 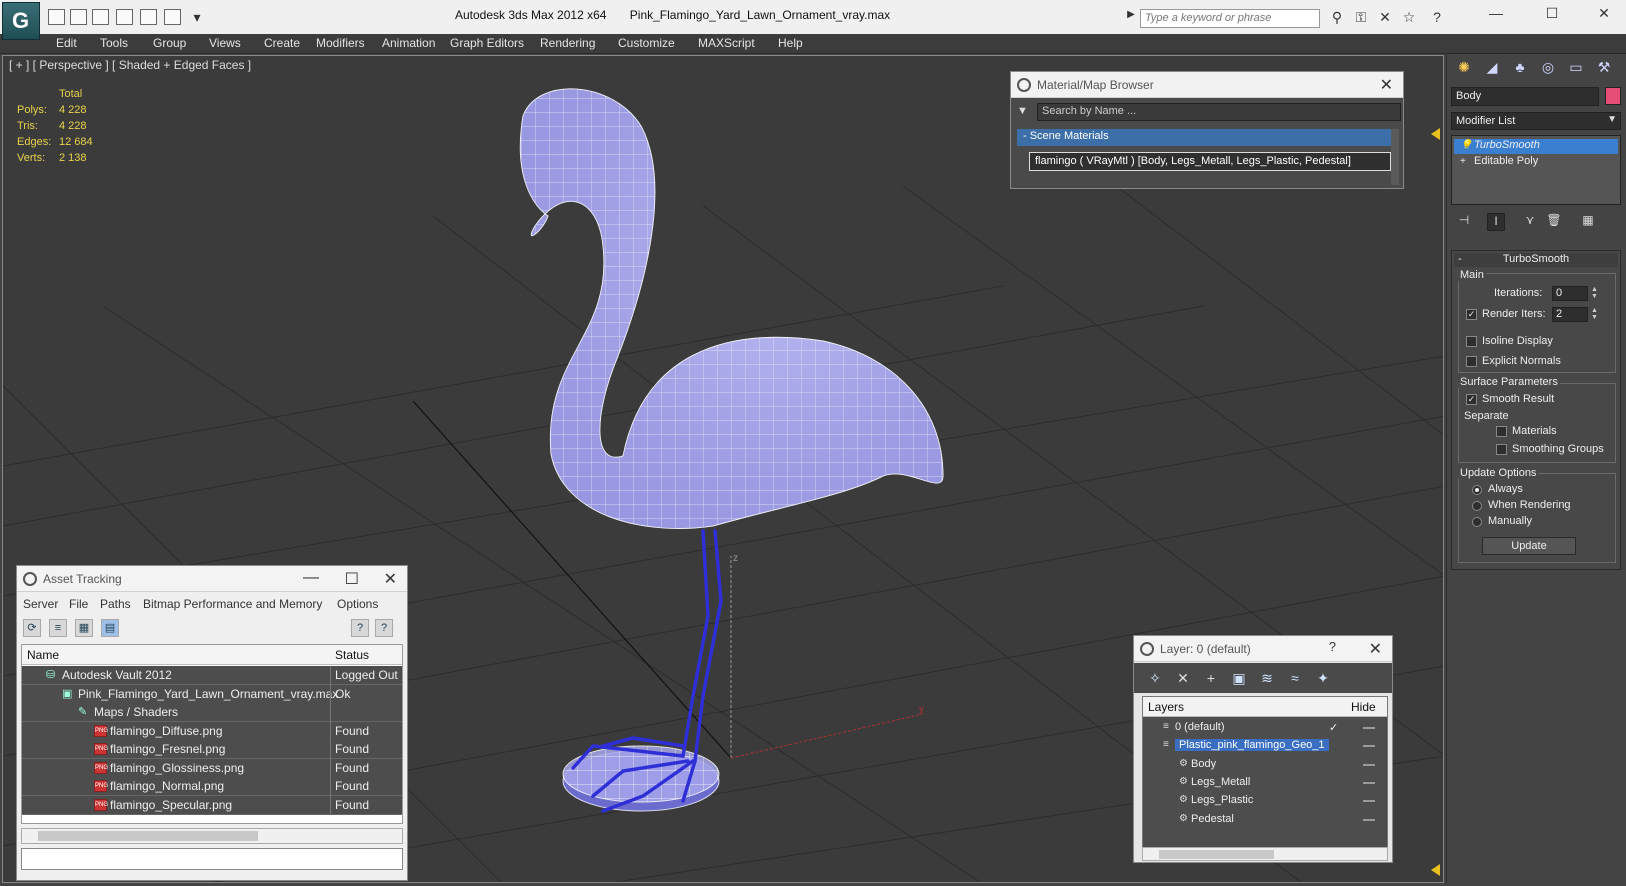 I want to click on menu-group: Group, so click(x=169, y=43).